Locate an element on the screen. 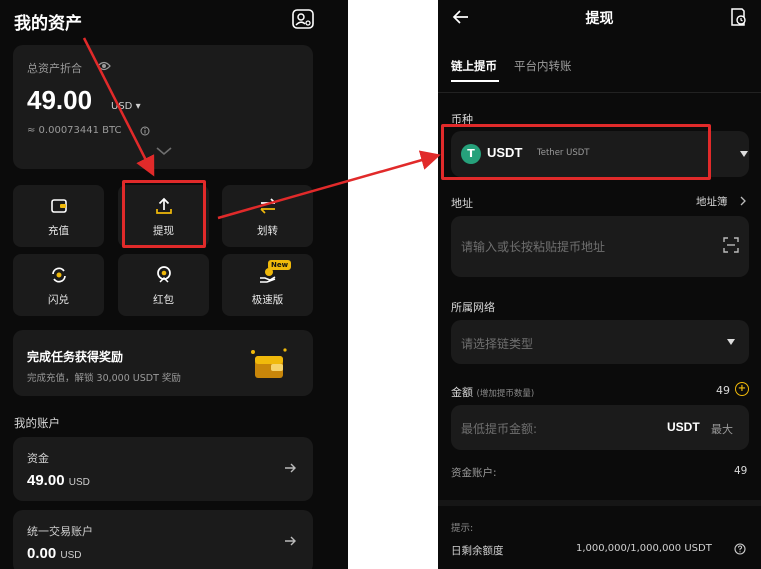  swap-cycle-icon is located at coordinates (59, 275).